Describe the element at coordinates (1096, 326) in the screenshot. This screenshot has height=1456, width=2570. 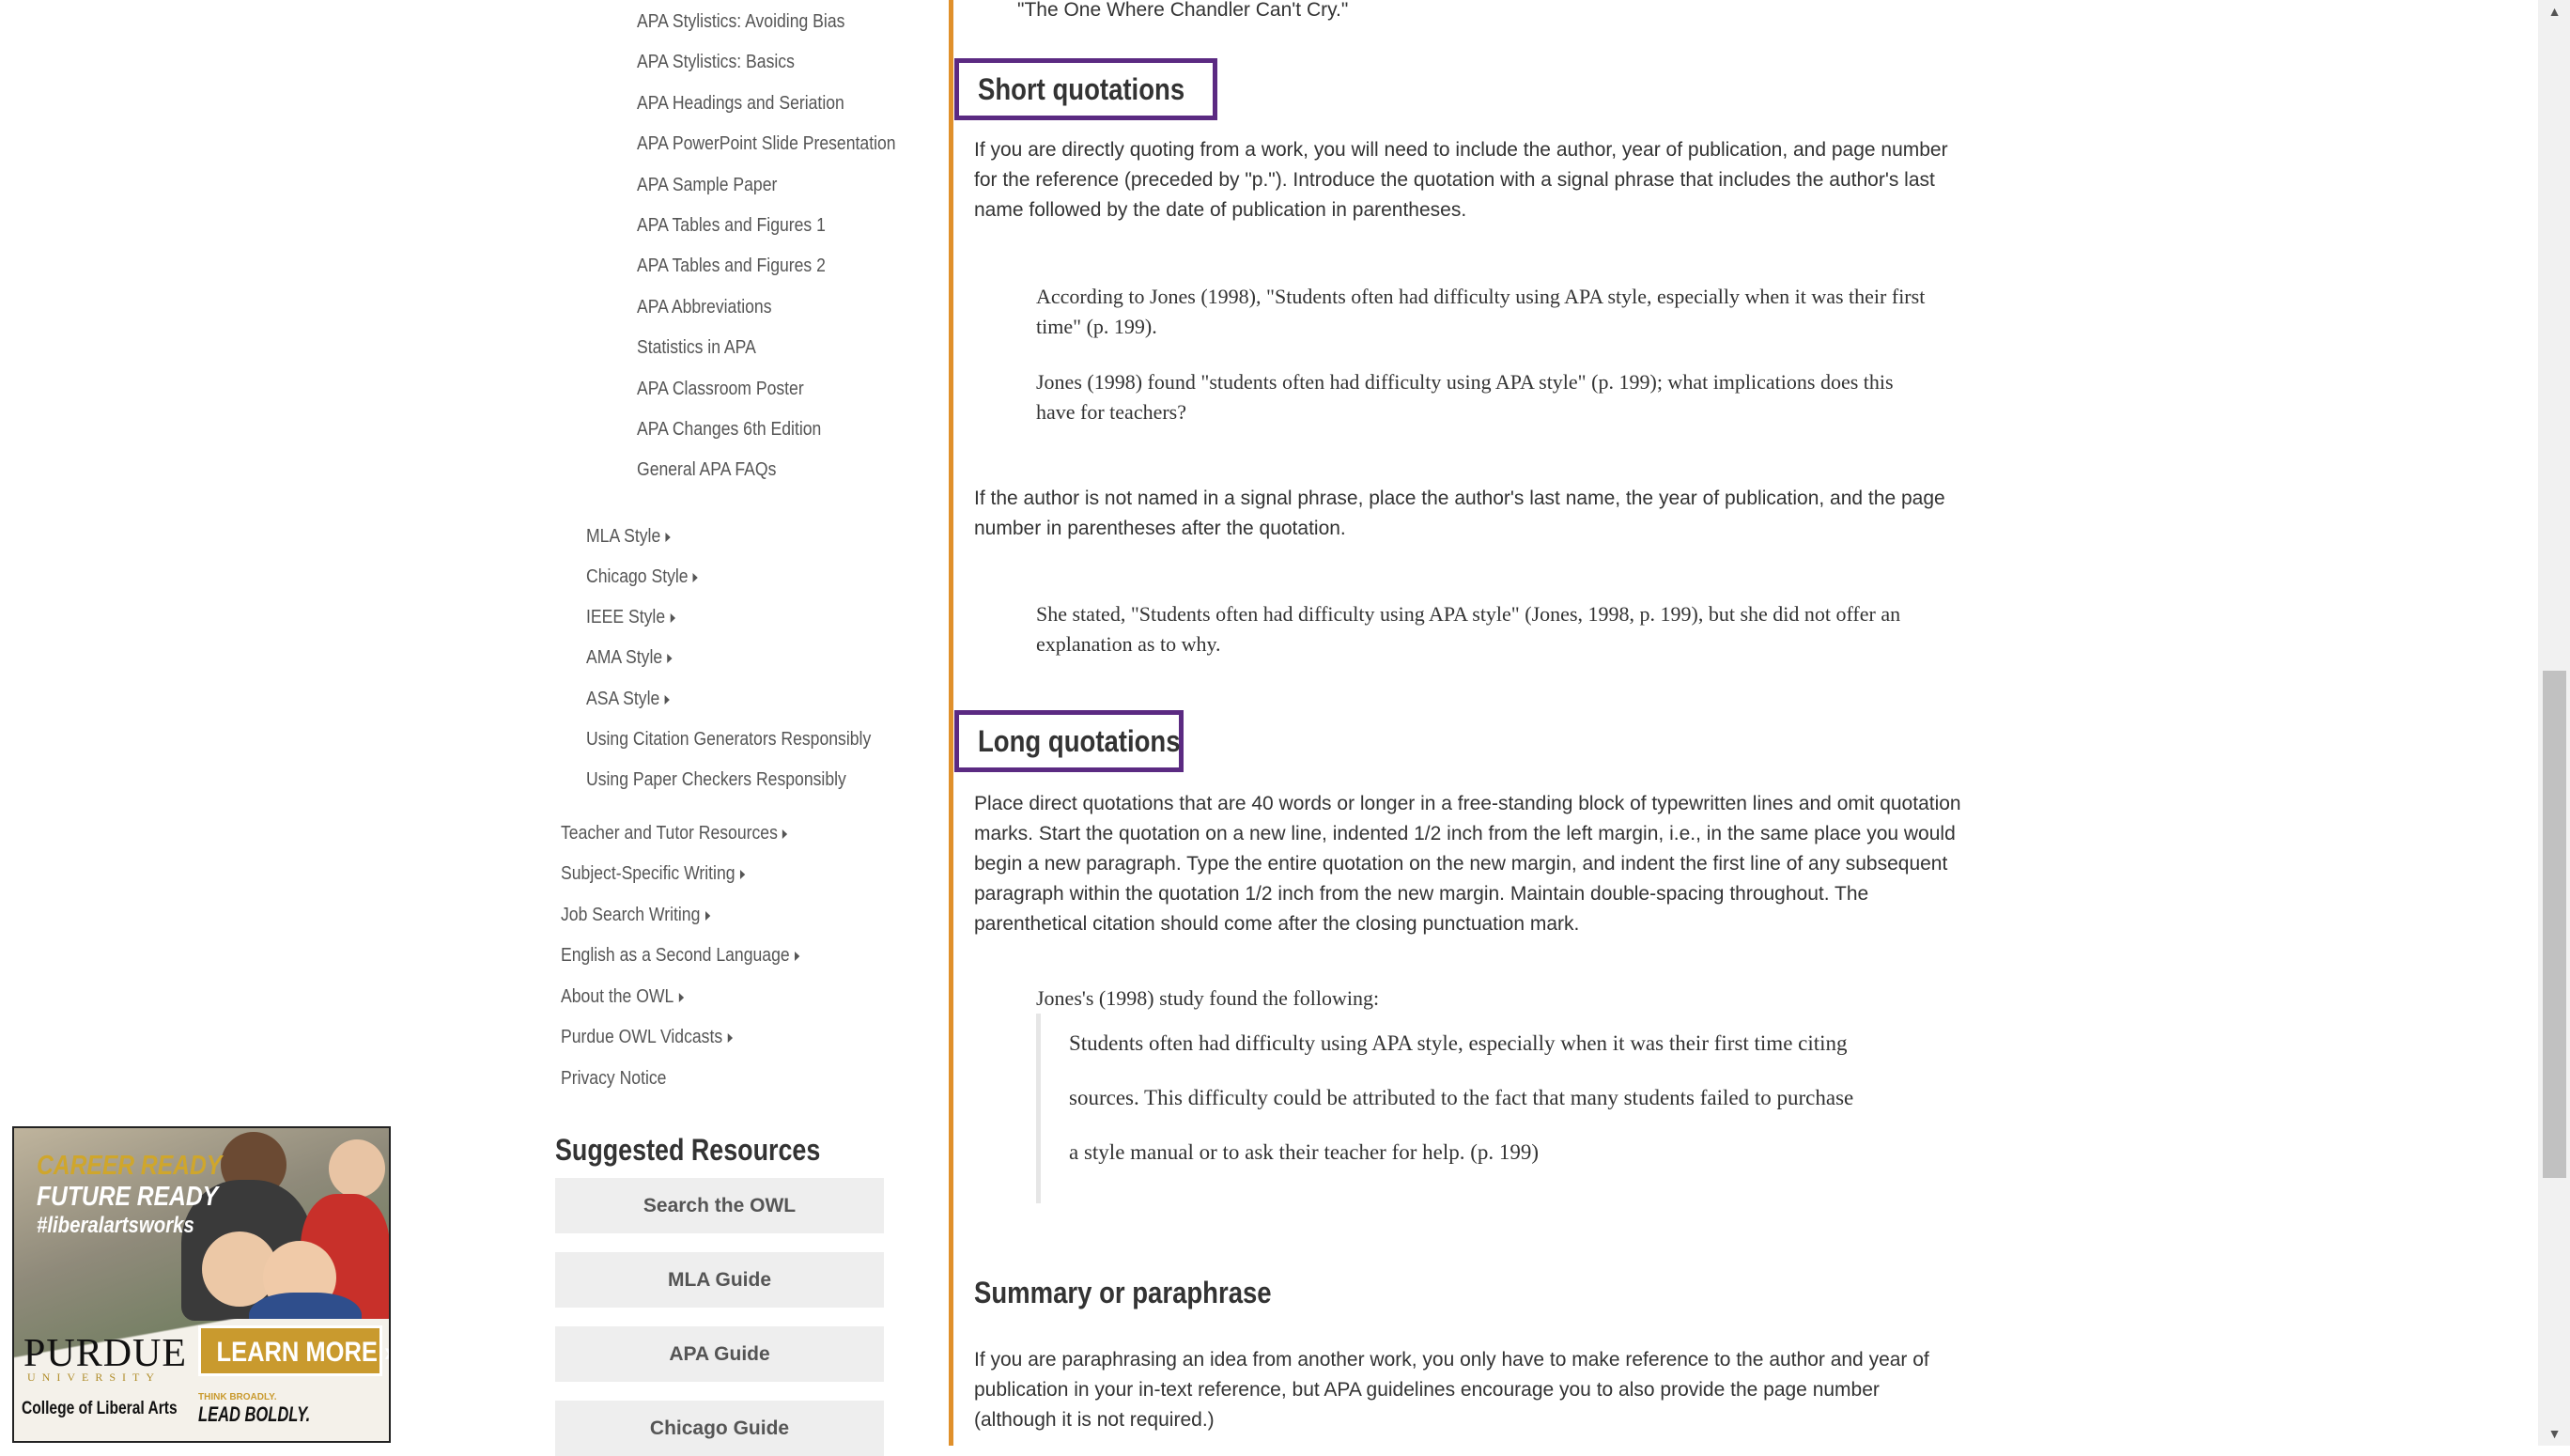
I see `example-line: time" (p. 199).` at that location.